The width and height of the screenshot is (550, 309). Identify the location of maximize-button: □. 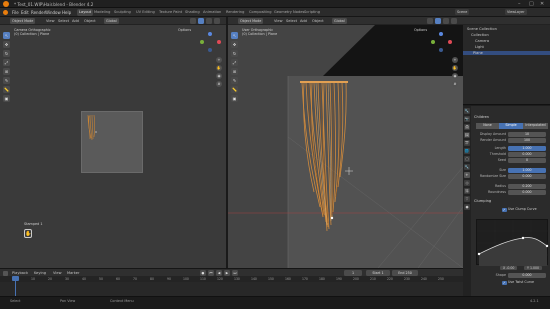
(531, 4).